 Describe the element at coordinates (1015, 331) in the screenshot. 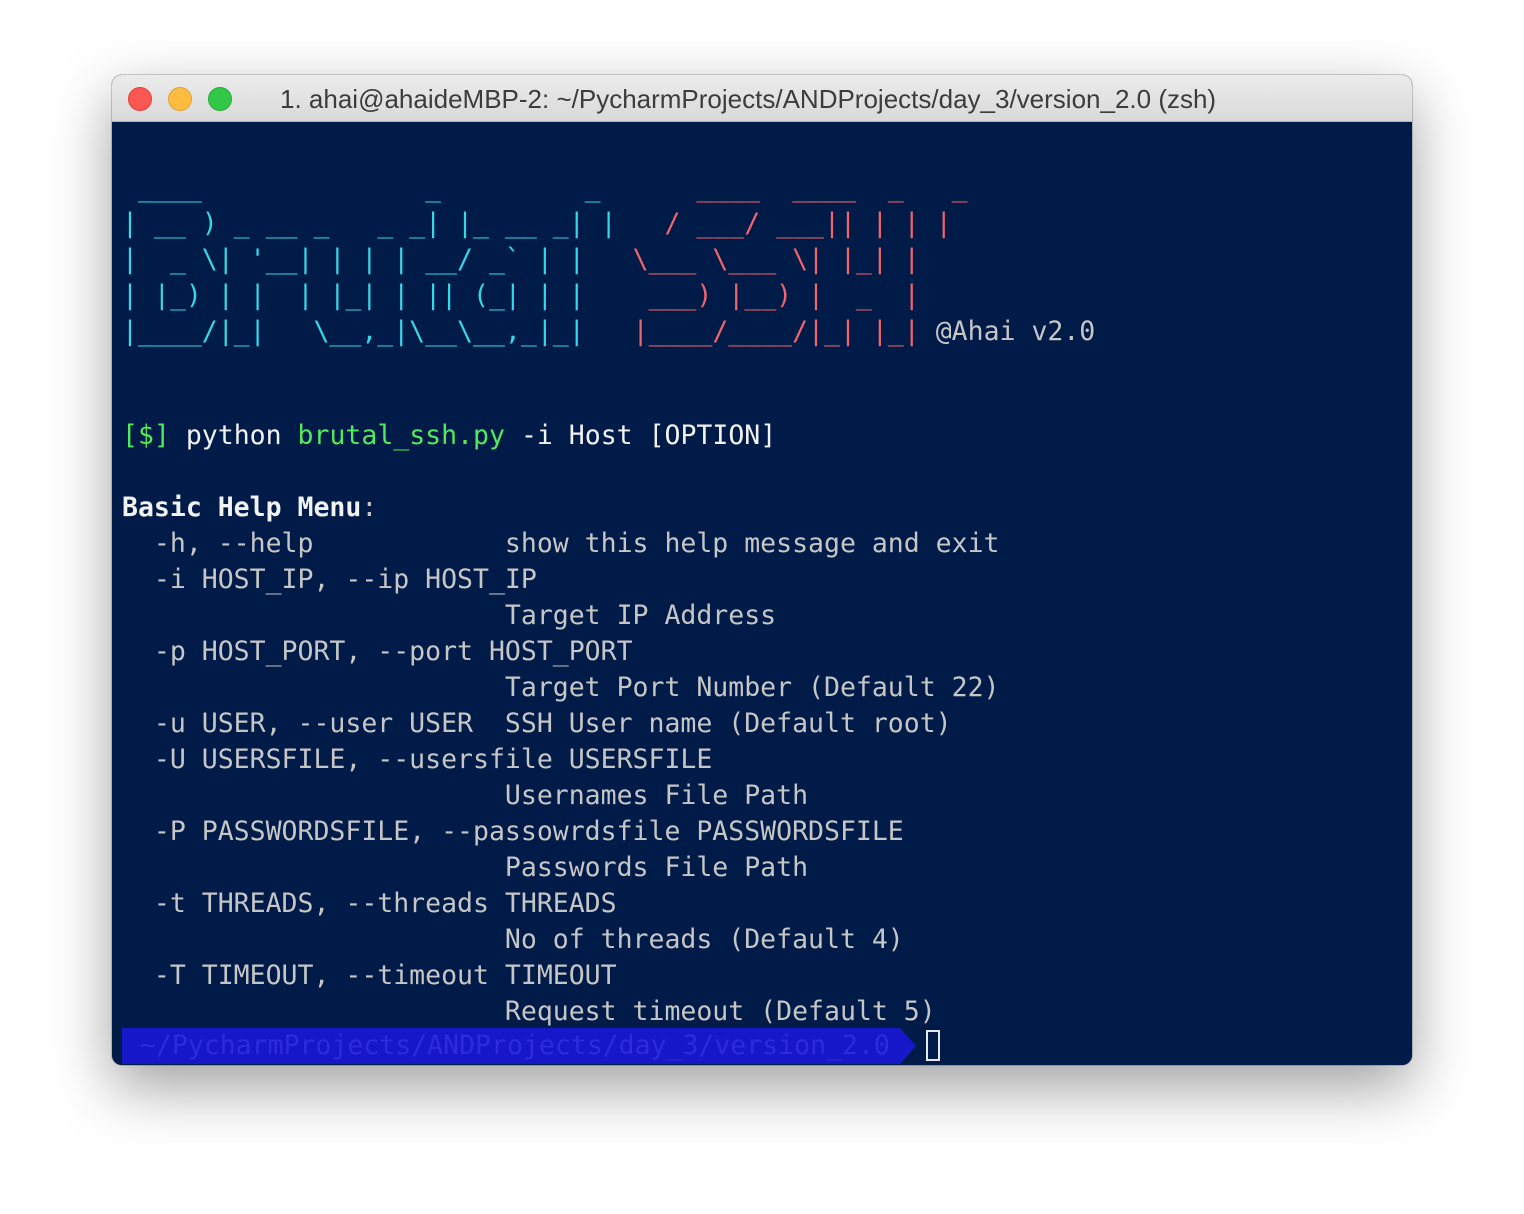

I see `banner-signature: @Ahai v2.0` at that location.